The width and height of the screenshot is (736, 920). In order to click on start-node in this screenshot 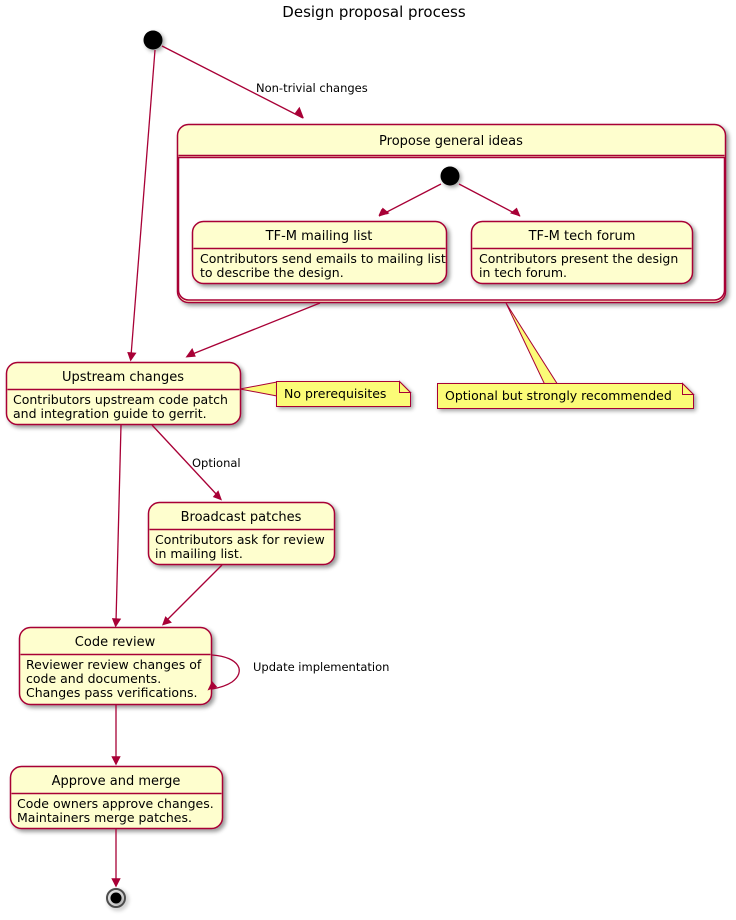, I will do `click(153, 40)`.